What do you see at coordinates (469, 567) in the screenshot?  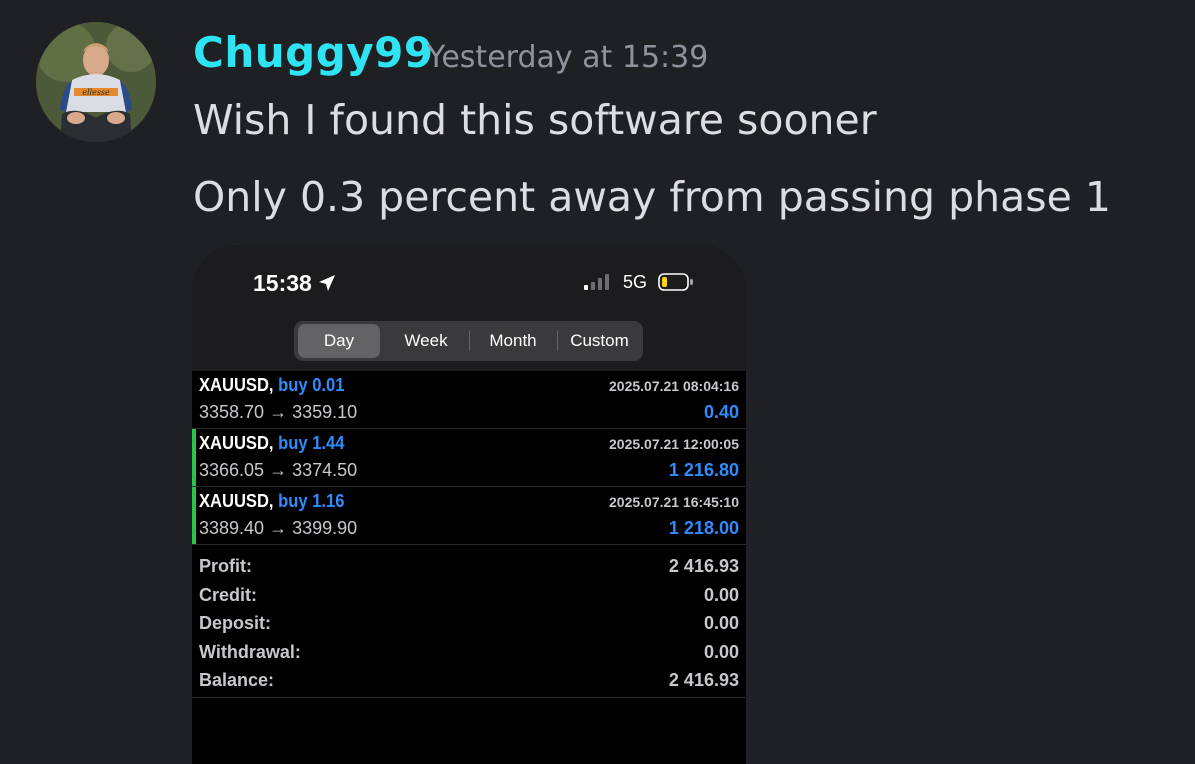 I see `summary-row-profit: Profit: 2 416.93` at bounding box center [469, 567].